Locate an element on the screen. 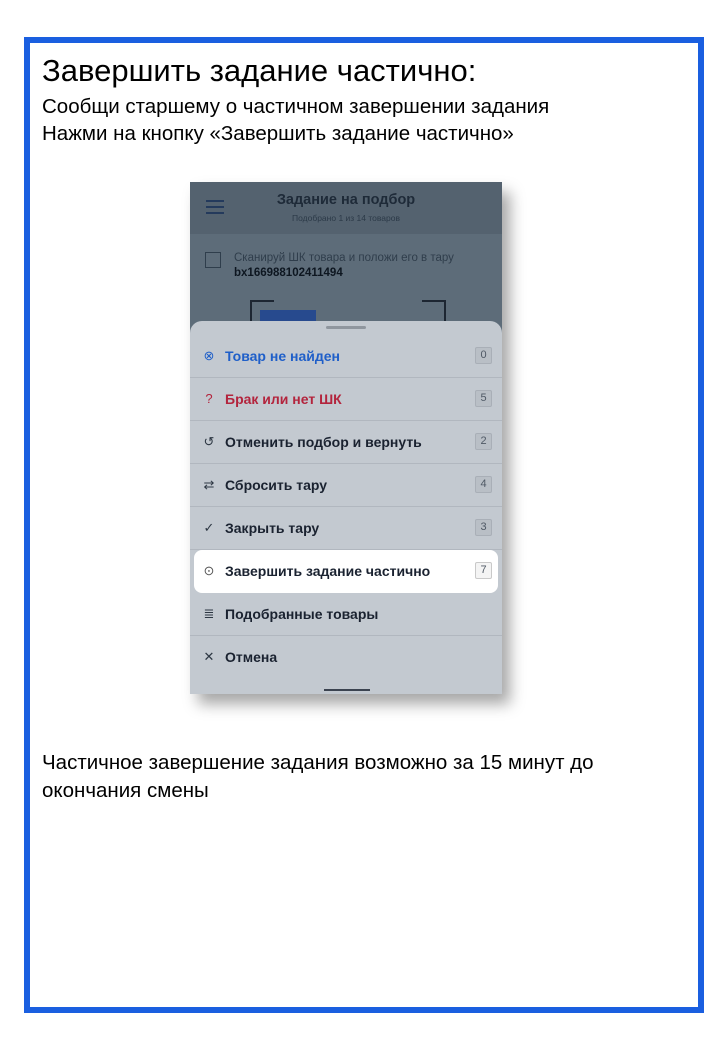 The image size is (720, 1040). menu-item-label: Закрыть тару is located at coordinates (272, 528).